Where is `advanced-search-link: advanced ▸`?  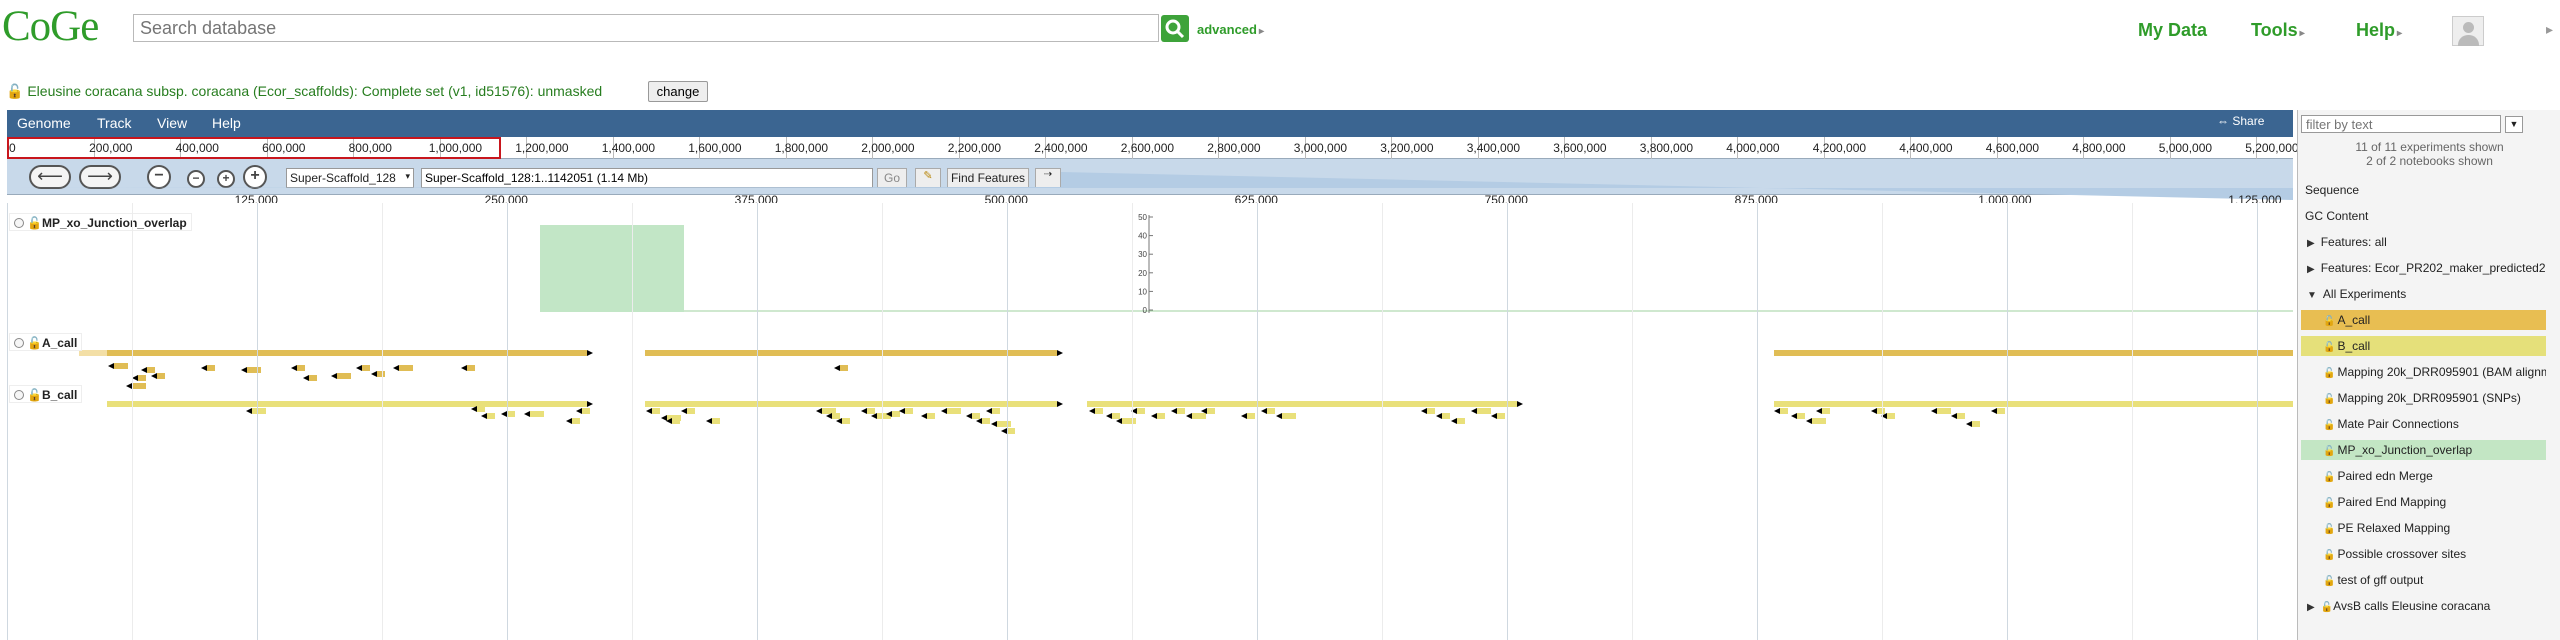
advanced-search-link: advanced ▸ is located at coordinates (1230, 29).